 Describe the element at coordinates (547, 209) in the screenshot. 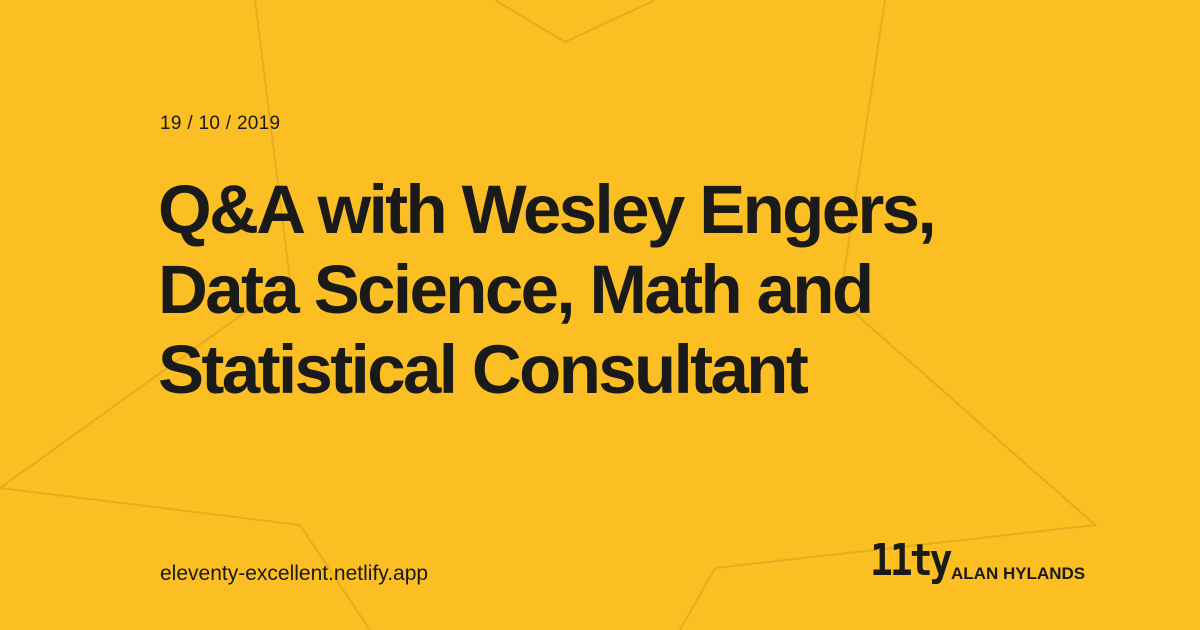

I see `title-line: Q&A with Wesley Engers,` at that location.